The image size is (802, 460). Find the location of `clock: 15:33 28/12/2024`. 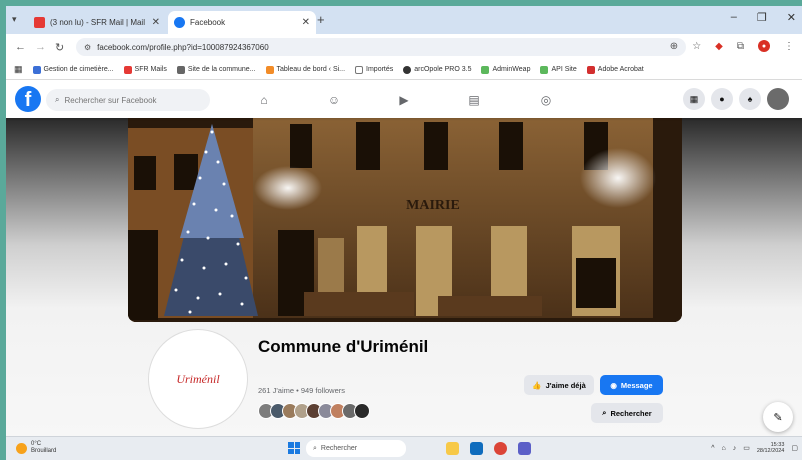

clock: 15:33 28/12/2024 is located at coordinates (771, 448).